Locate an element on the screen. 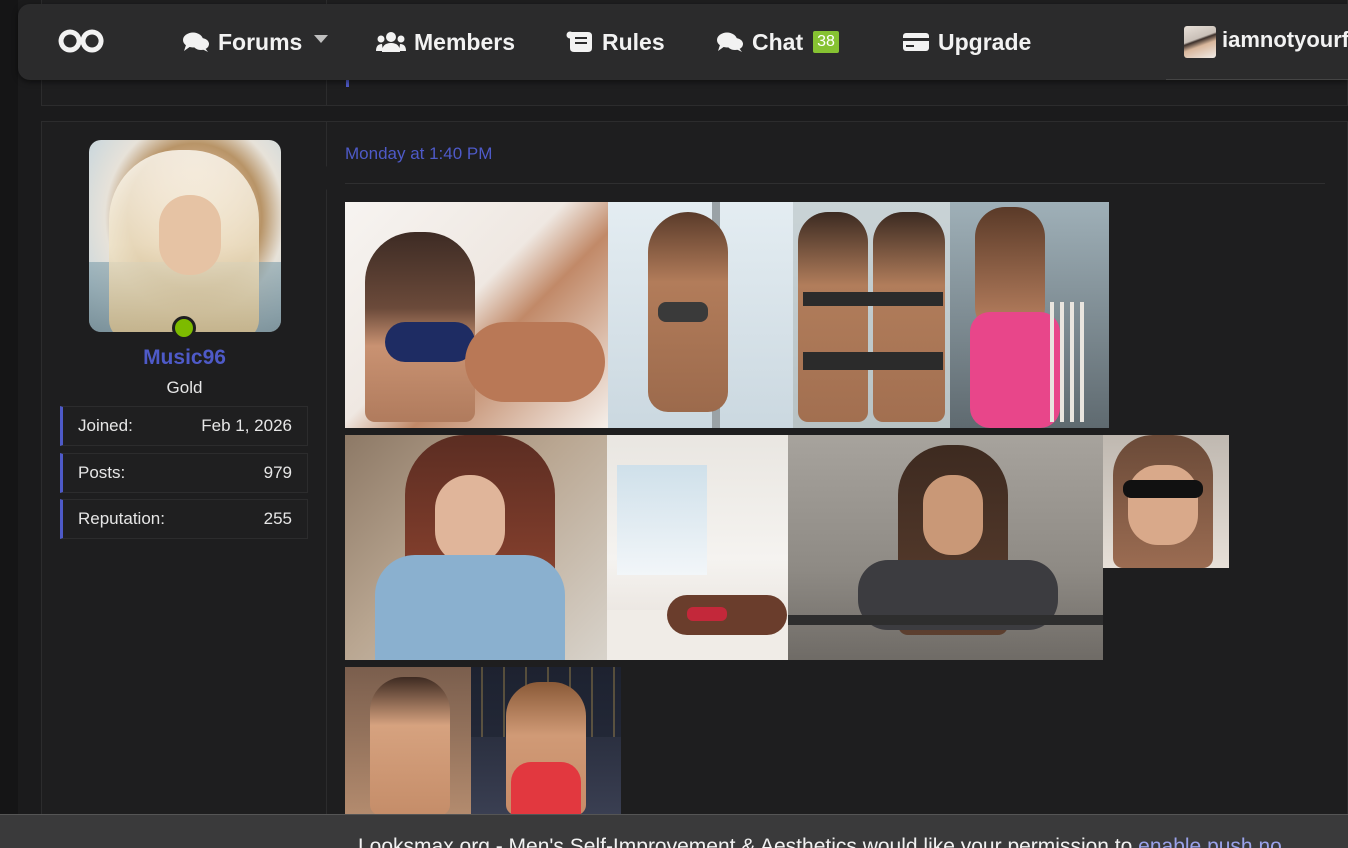 The image size is (1348, 848). stat-posts: Posts: 979 is located at coordinates (184, 473).